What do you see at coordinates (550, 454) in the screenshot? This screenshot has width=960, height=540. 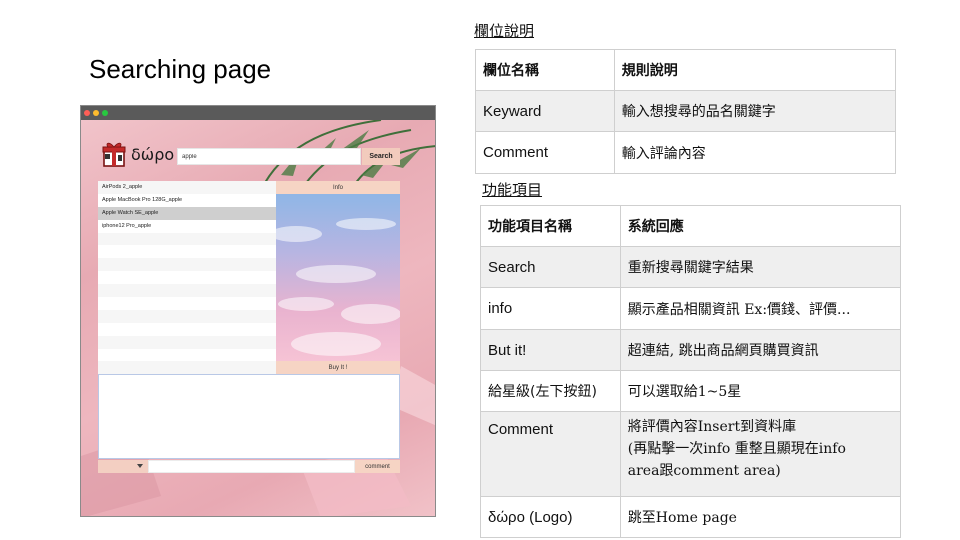 I see `functions-row-name: Comment` at bounding box center [550, 454].